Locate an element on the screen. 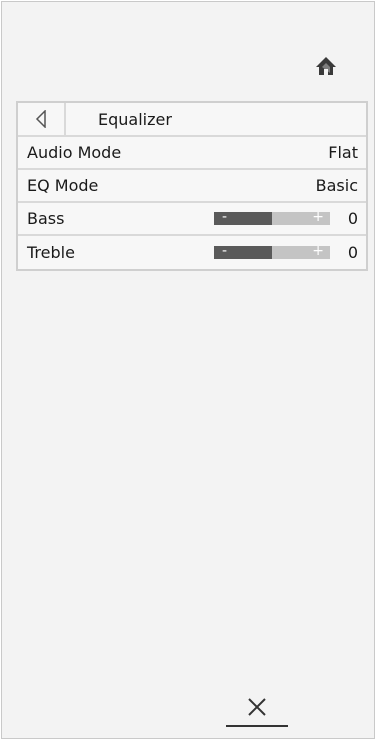  bass-value: 0 is located at coordinates (352, 218).